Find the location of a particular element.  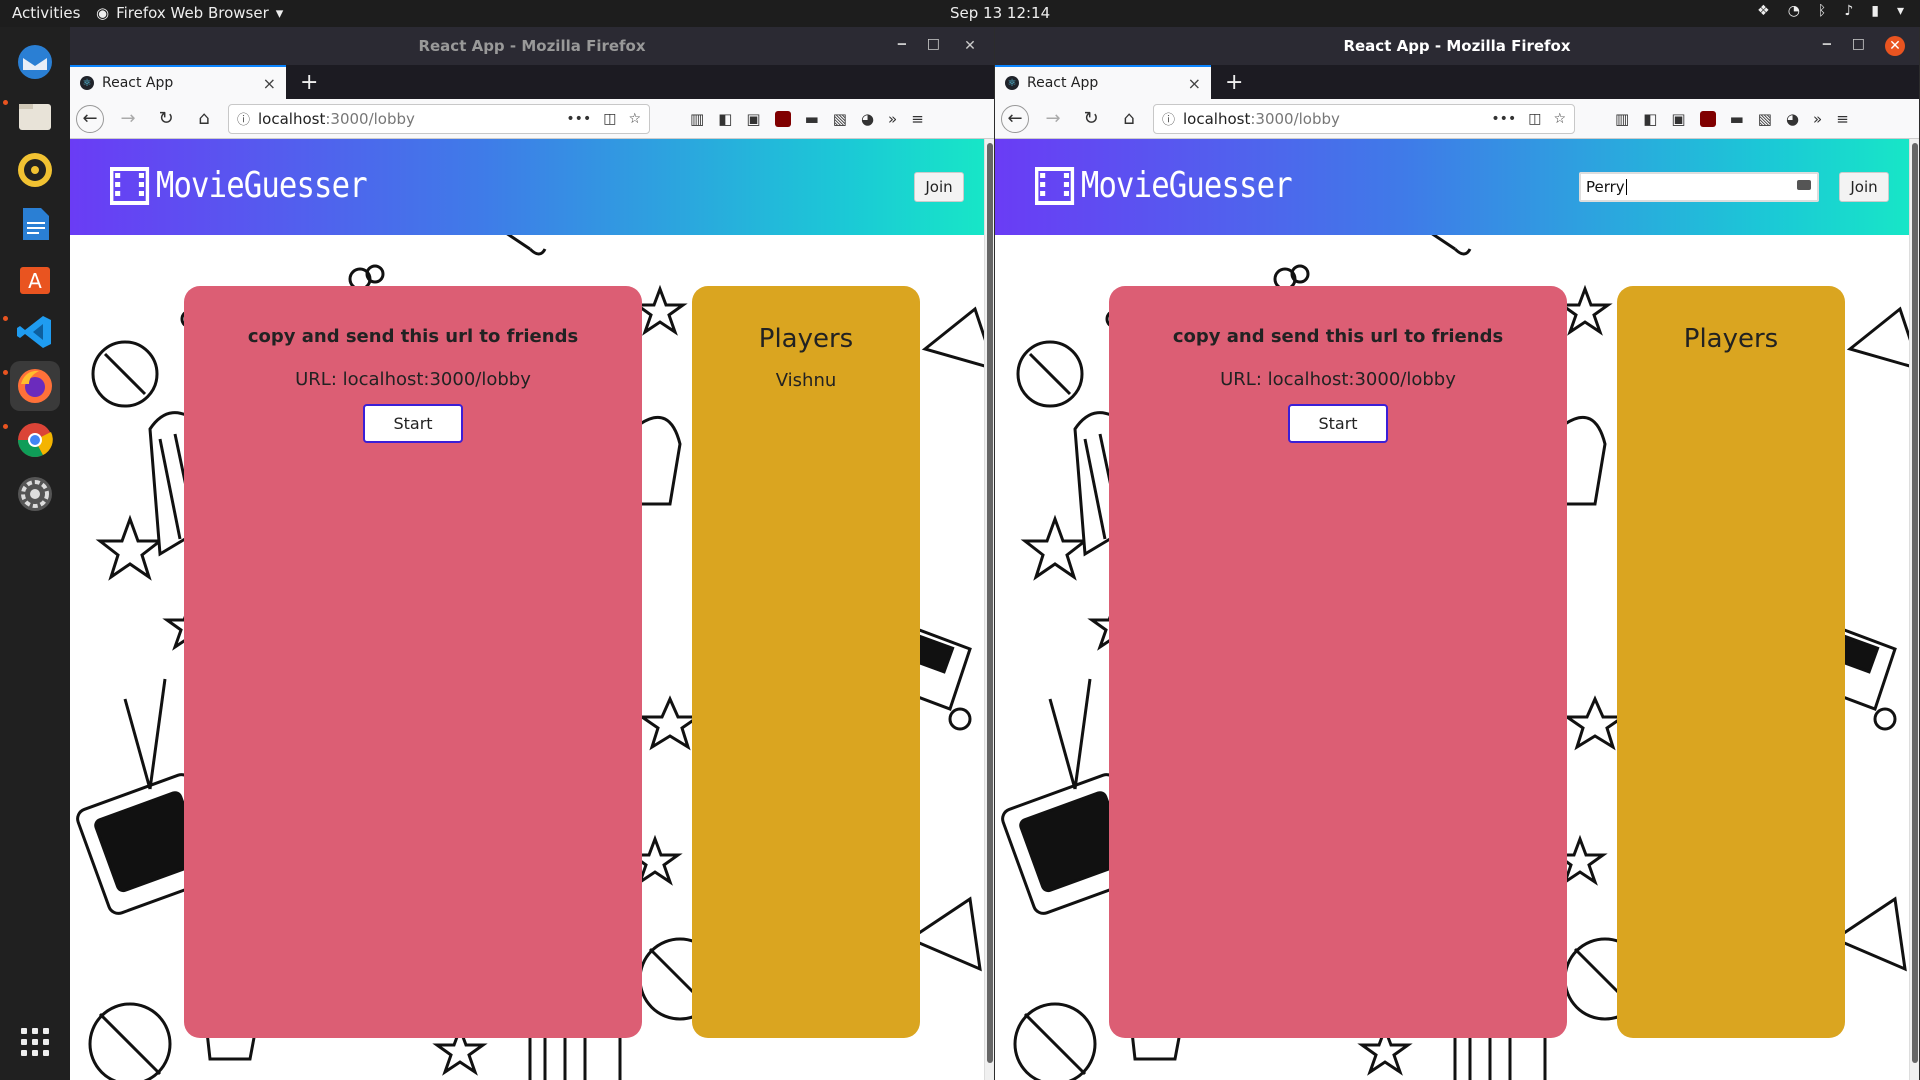

running-indicator is located at coordinates (5, 102).